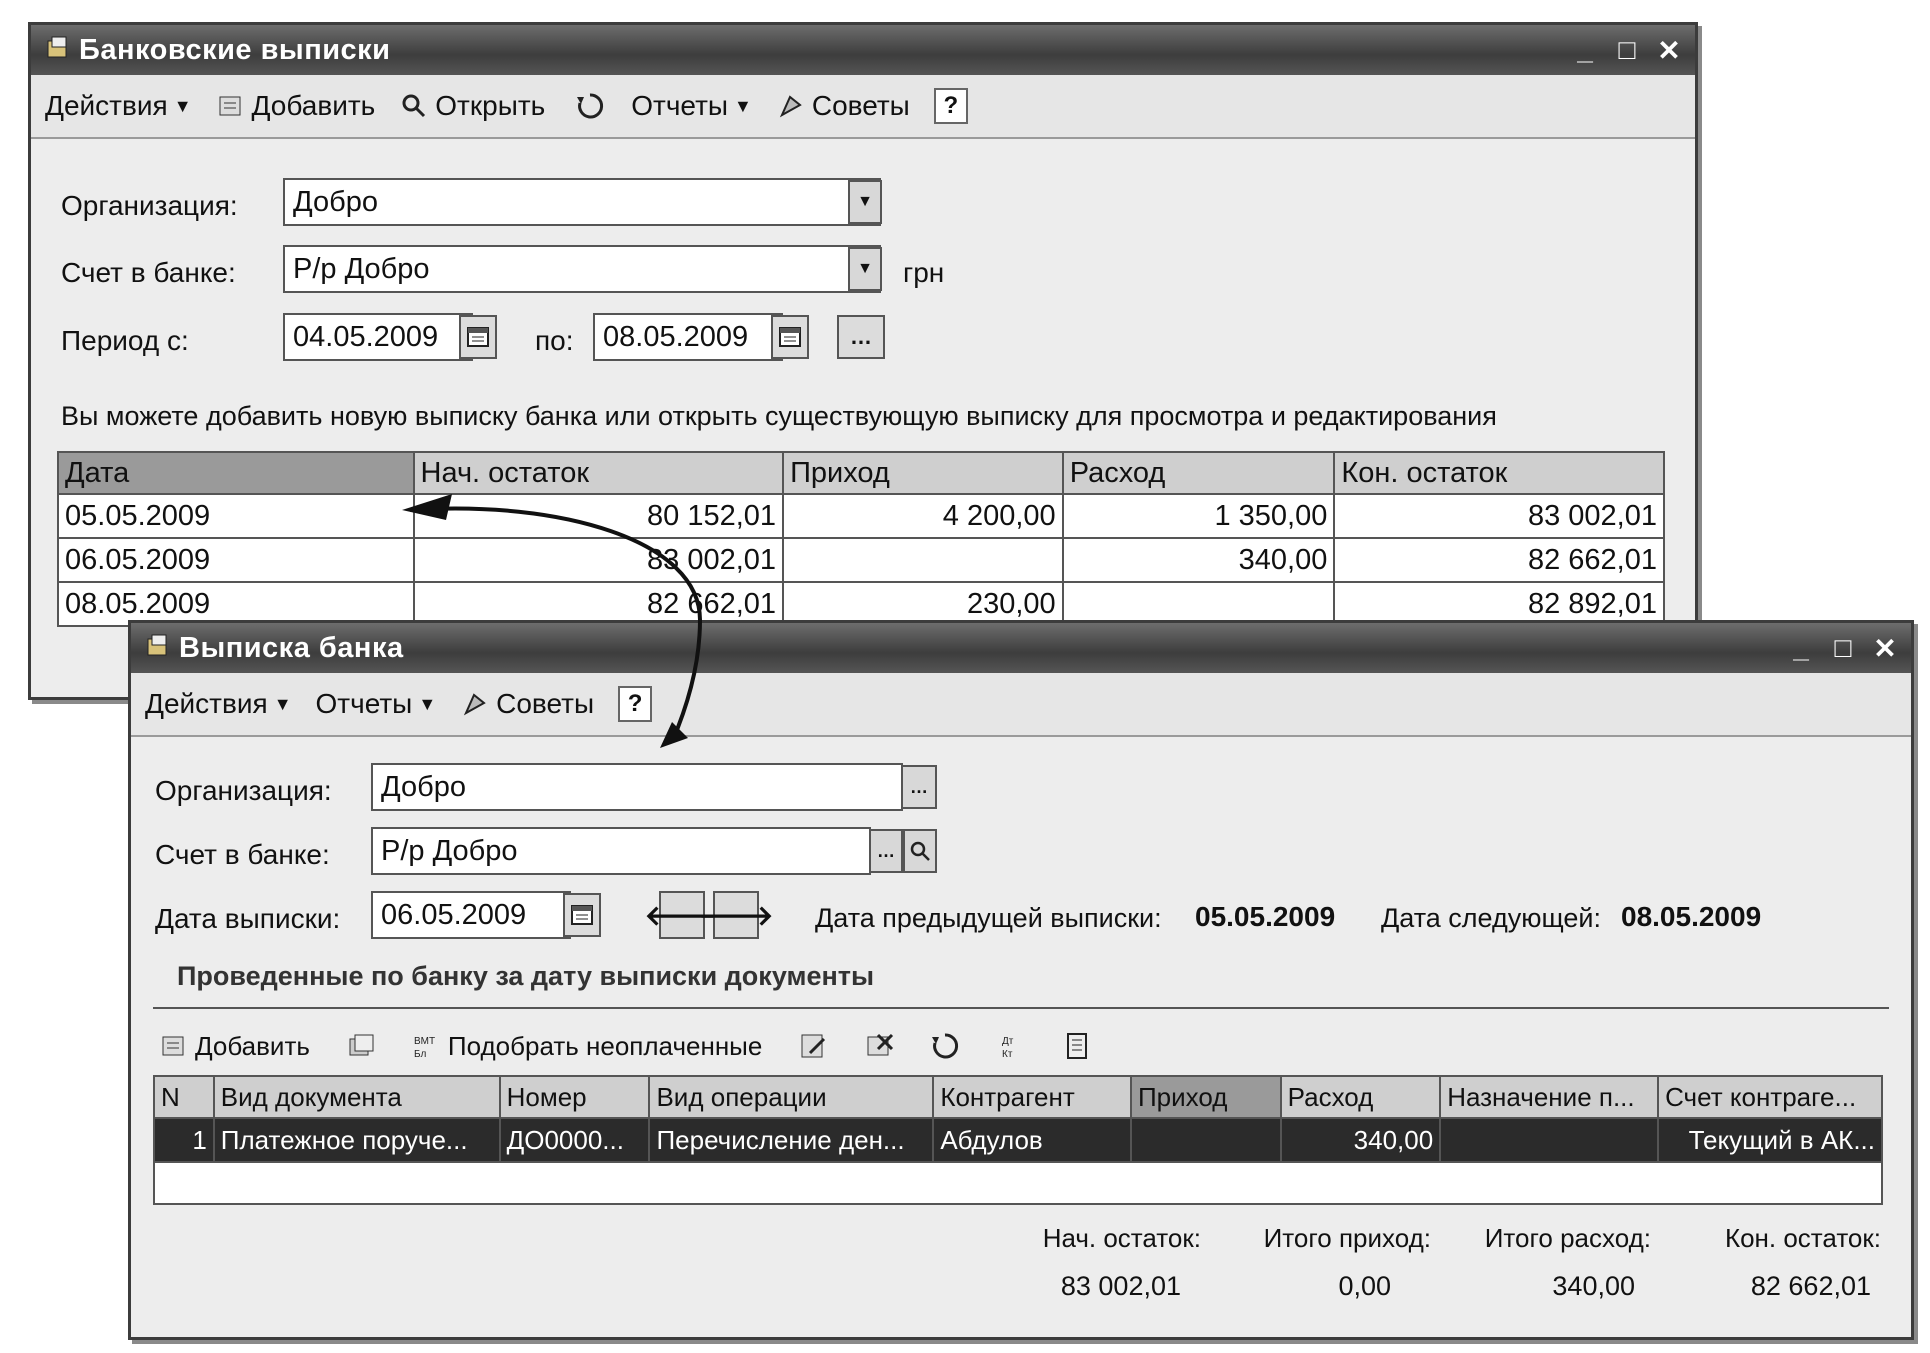 Image resolution: width=1930 pixels, height=1353 pixels. I want to click on journal-button, so click(1077, 1046).